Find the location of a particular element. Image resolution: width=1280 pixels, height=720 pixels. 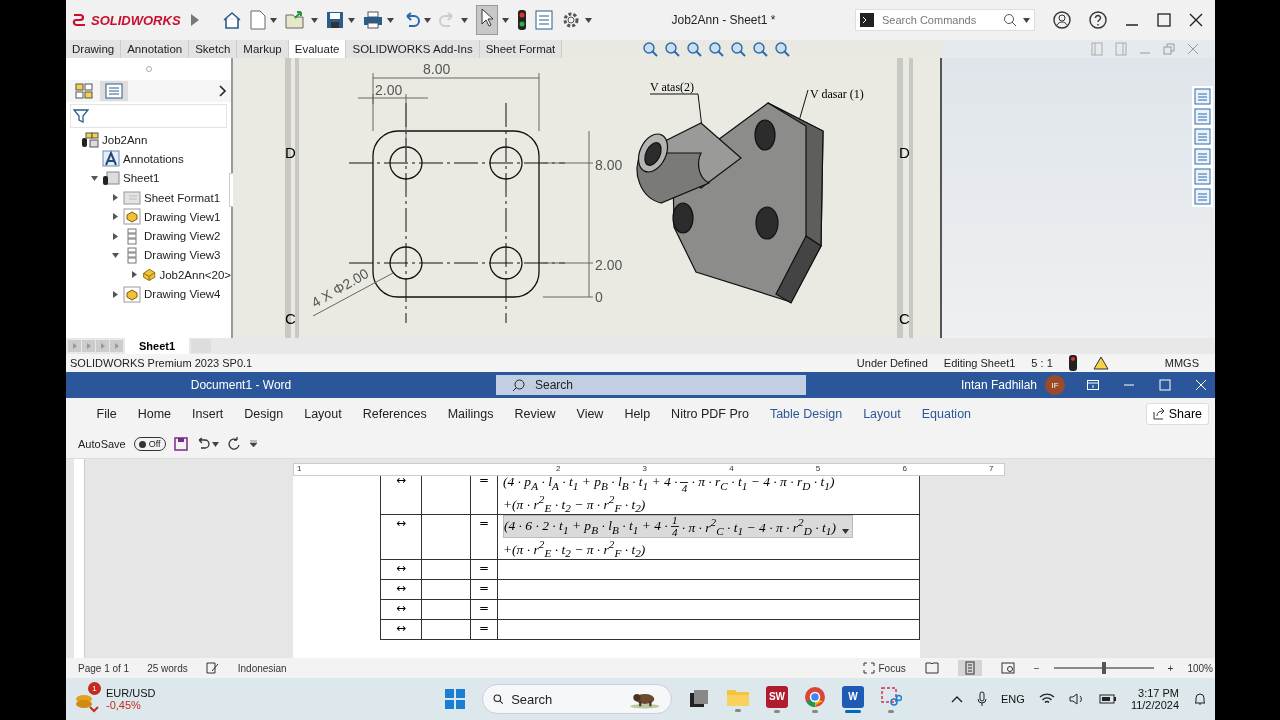

language-label: Indonesian is located at coordinates (262, 668).